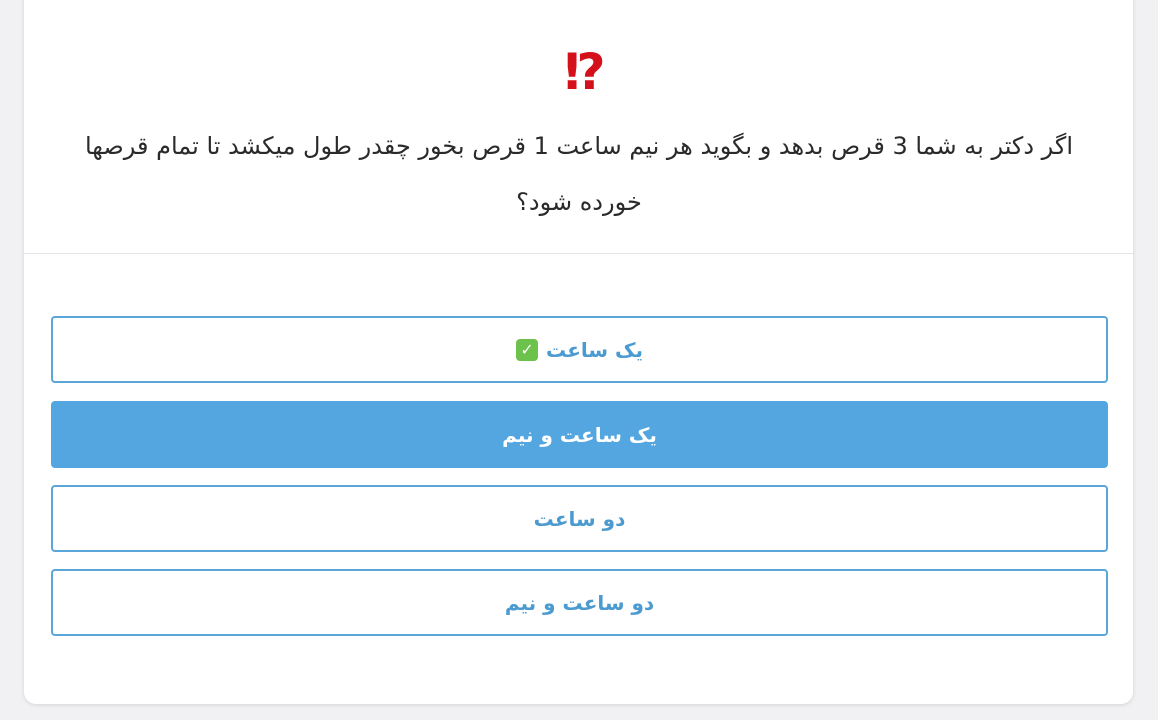 Image resolution: width=1158 pixels, height=720 pixels. I want to click on option-label: یک ساعت و نیم, so click(579, 434).